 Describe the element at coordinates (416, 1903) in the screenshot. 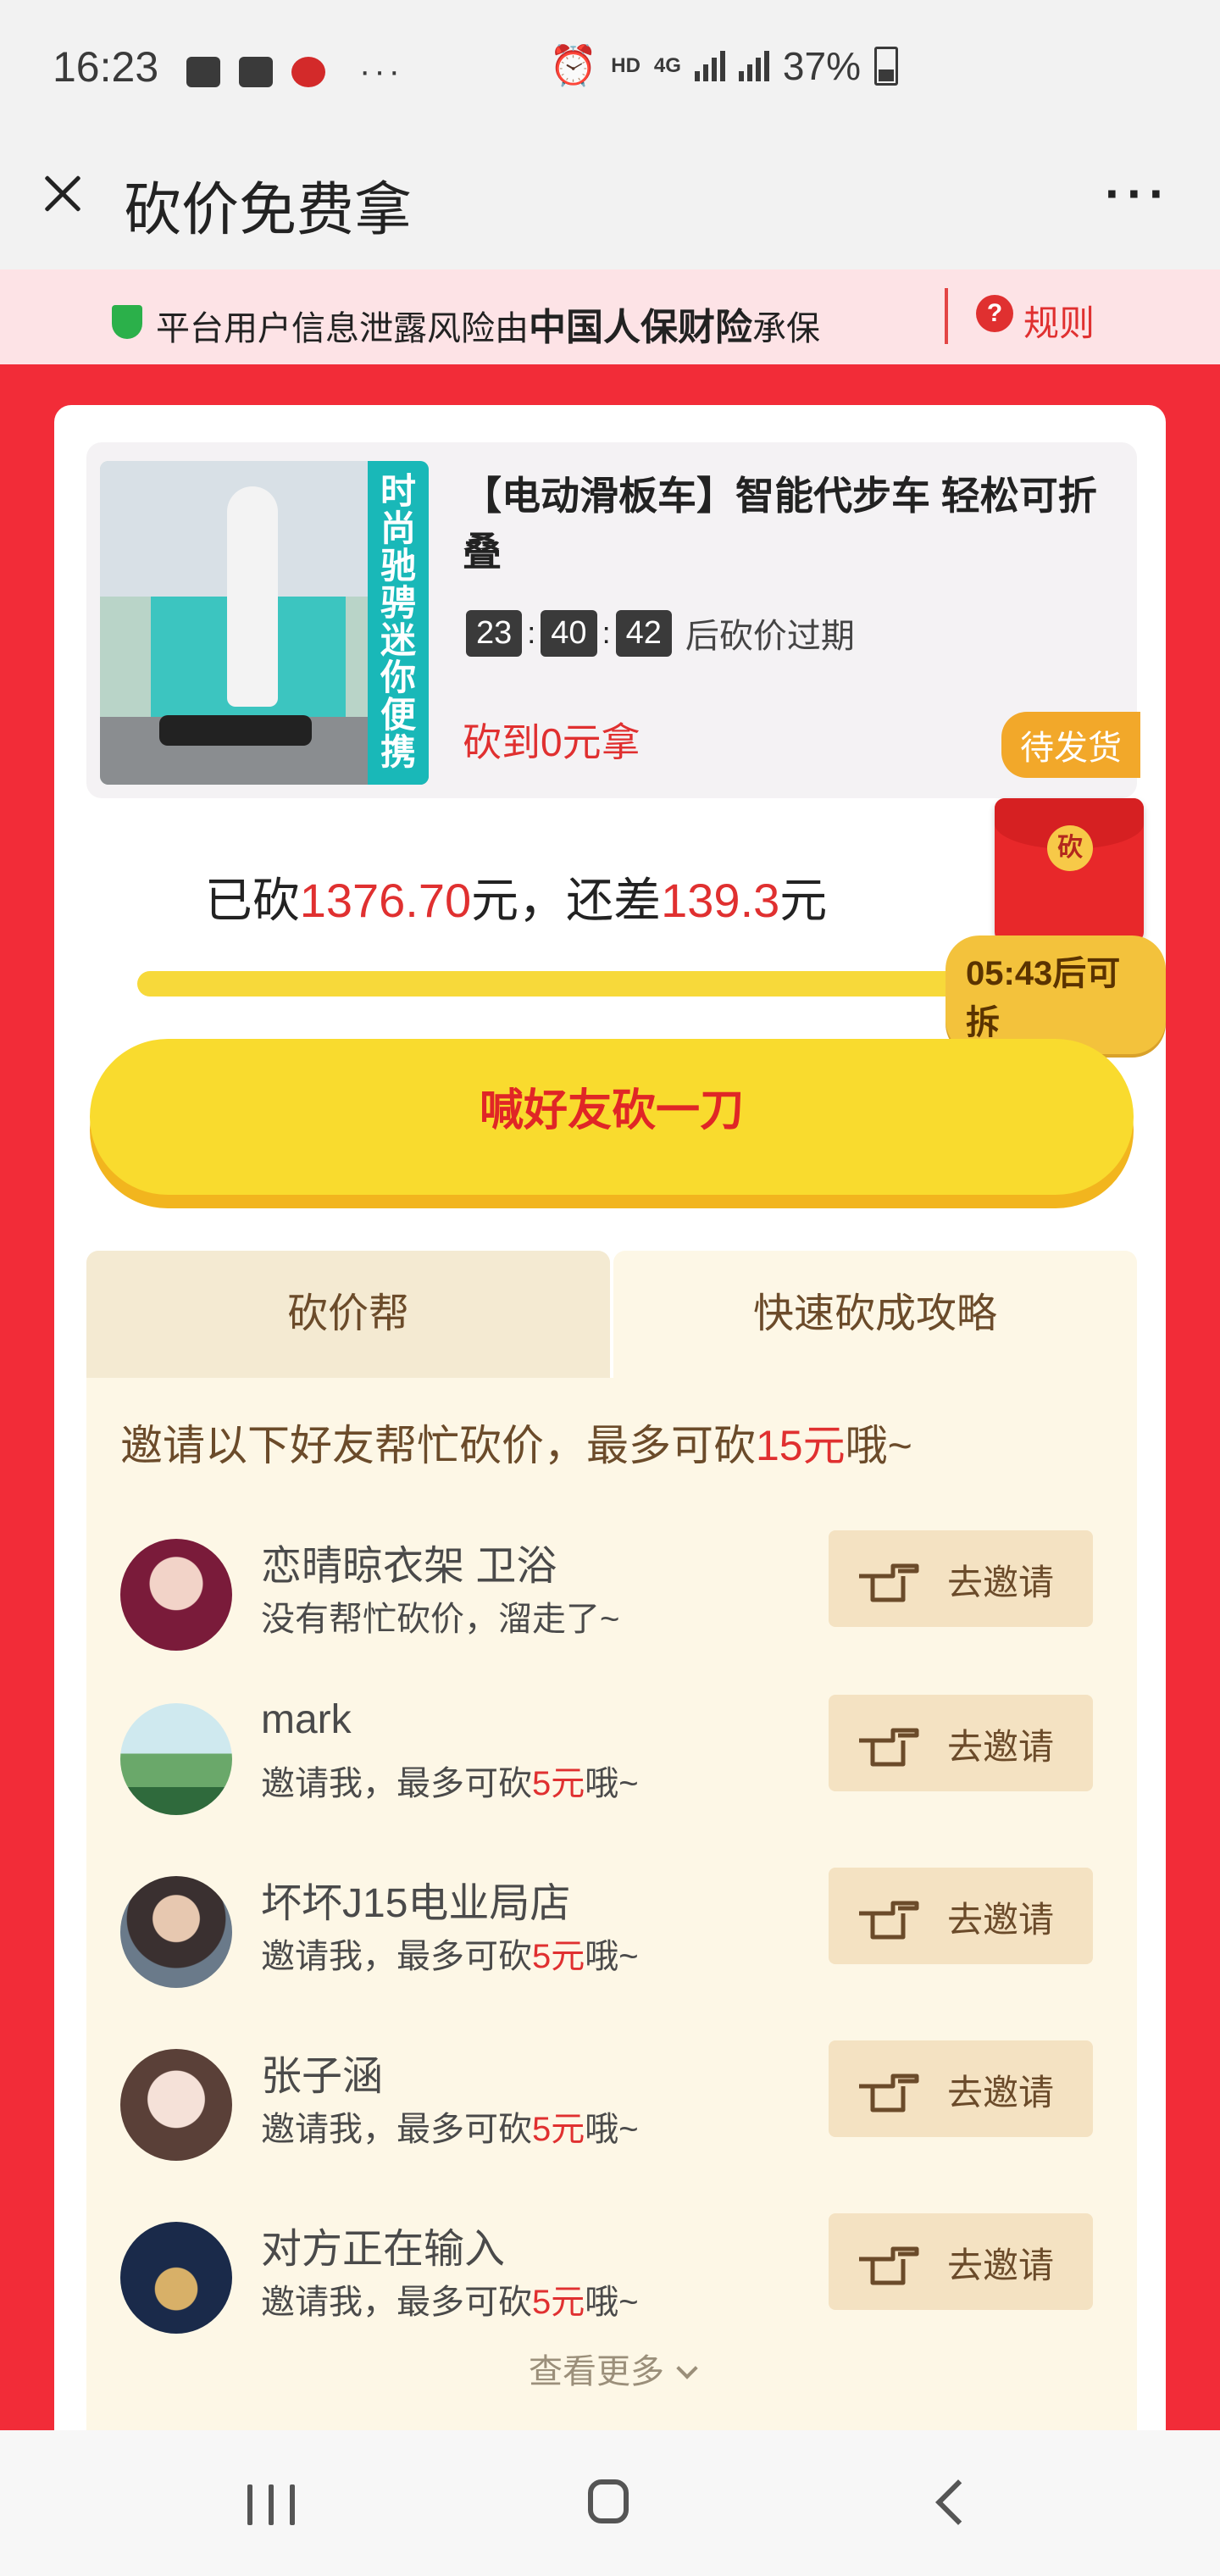

I see `friend-name: 坏坏J15电业局店` at that location.